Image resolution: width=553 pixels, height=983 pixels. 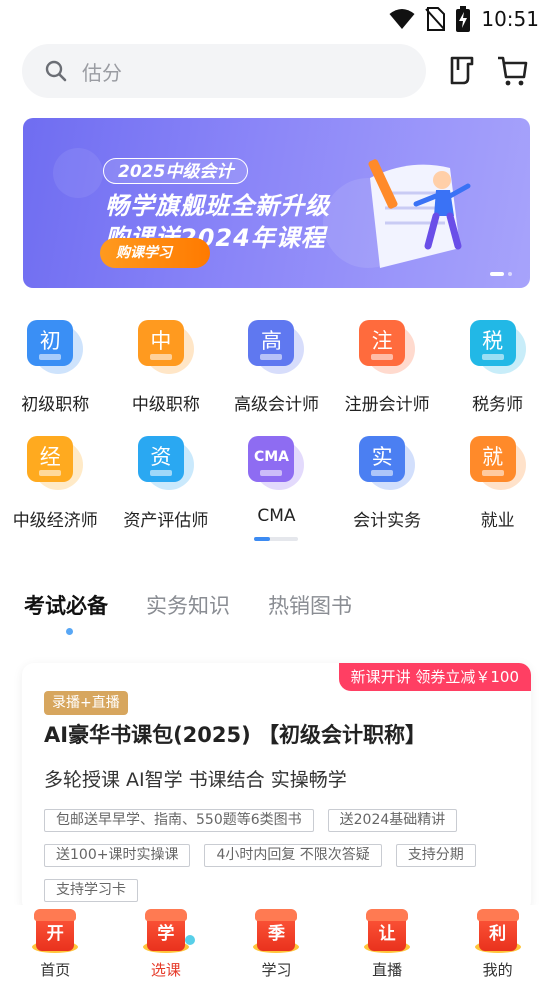 I want to click on no-sim-icon, so click(x=435, y=19).